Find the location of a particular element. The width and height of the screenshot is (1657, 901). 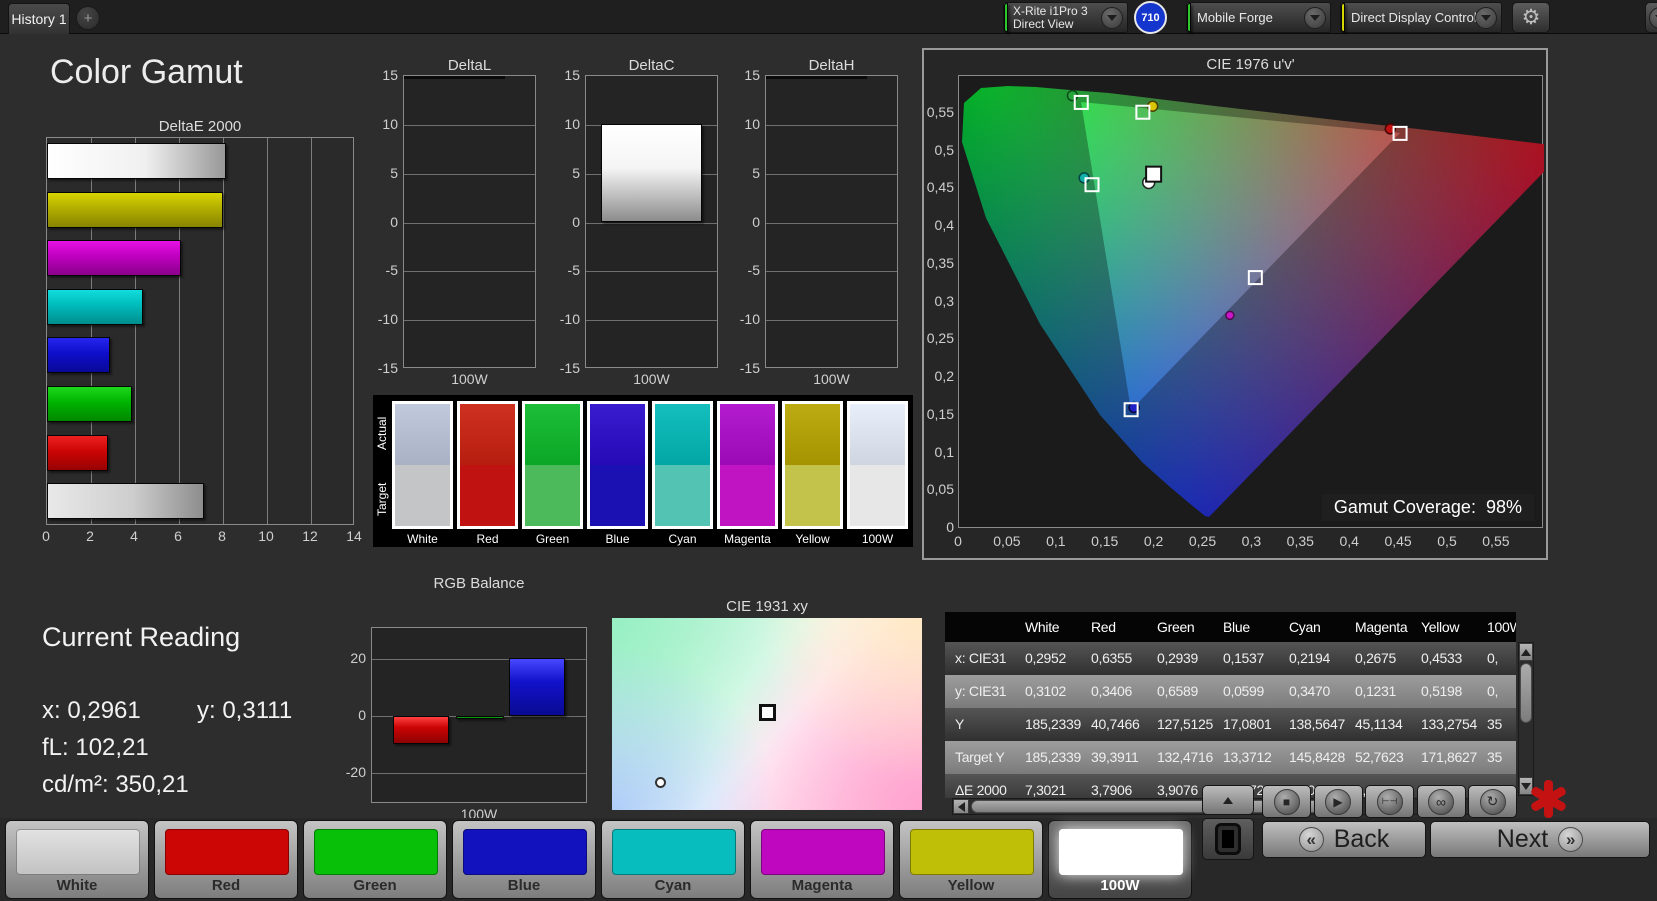

table-cell: 171,8627 is located at coordinates (1449, 757).